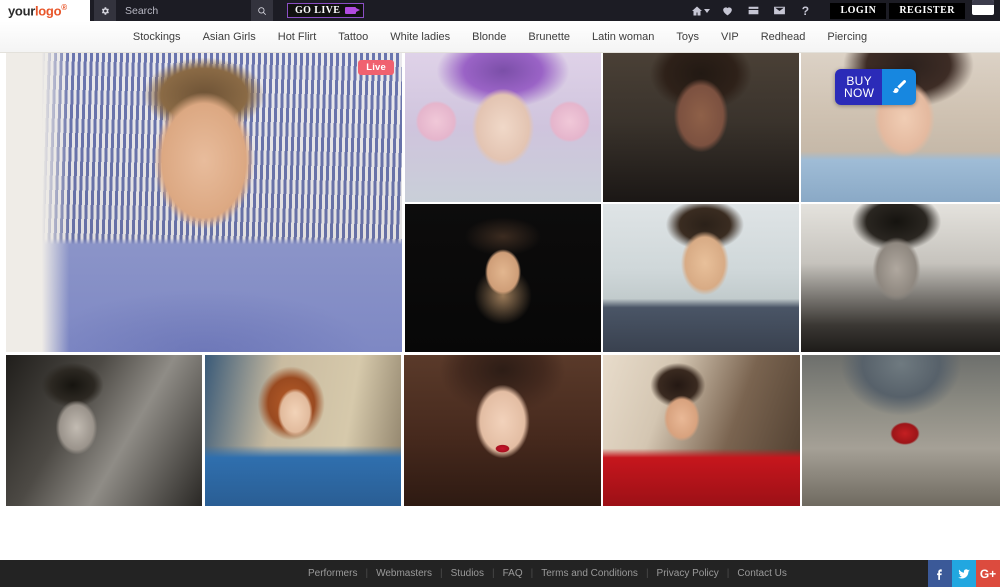 The height and width of the screenshot is (587, 1000). I want to click on header-icon-group: ?, so click(751, 10).